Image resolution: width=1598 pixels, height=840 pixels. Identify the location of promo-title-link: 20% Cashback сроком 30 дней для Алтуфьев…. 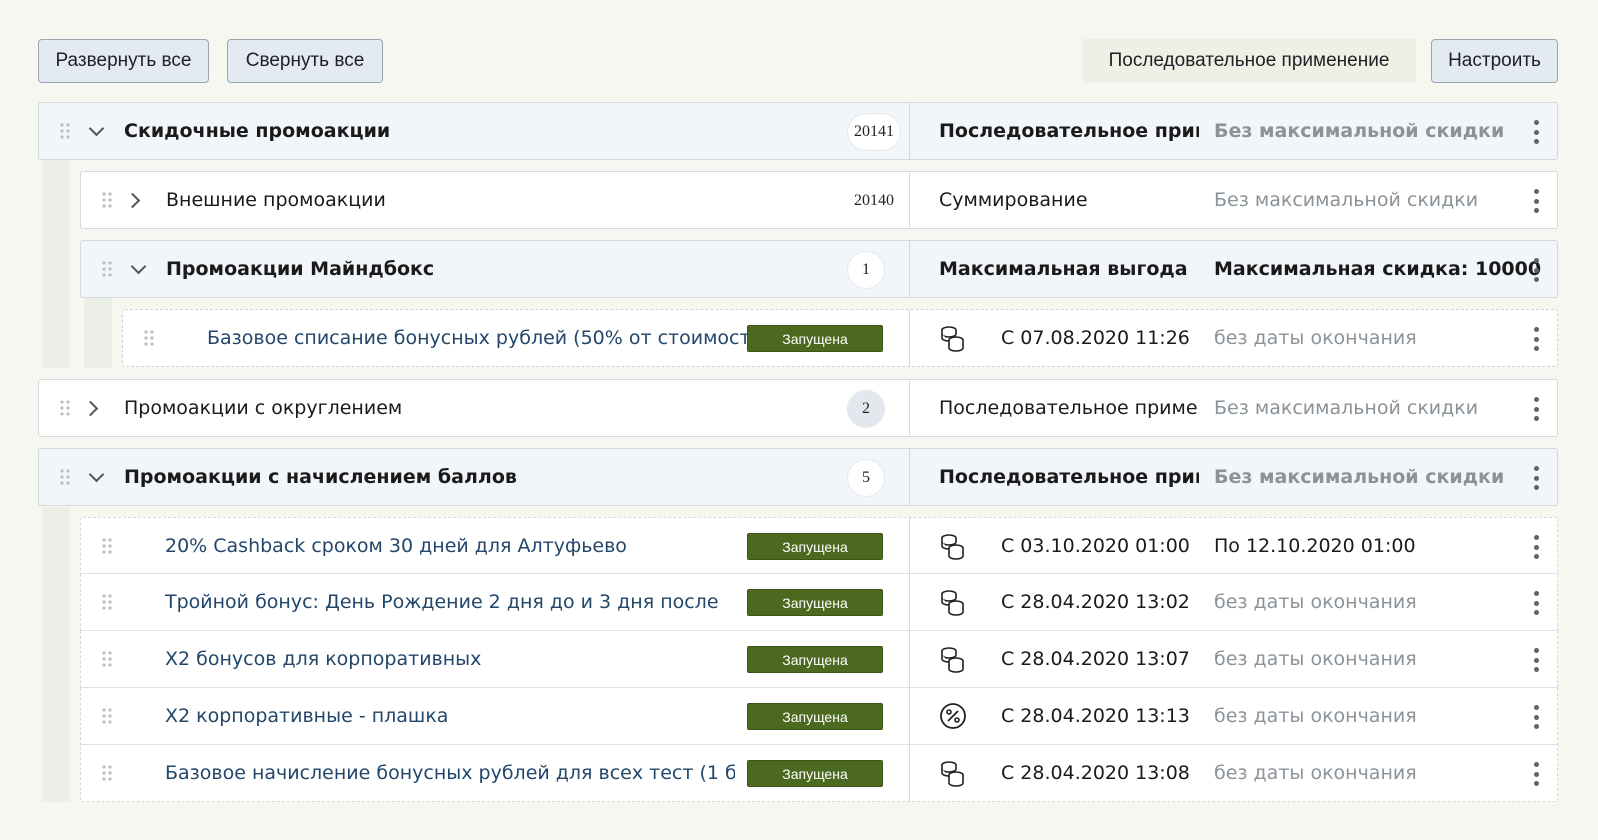
(396, 546).